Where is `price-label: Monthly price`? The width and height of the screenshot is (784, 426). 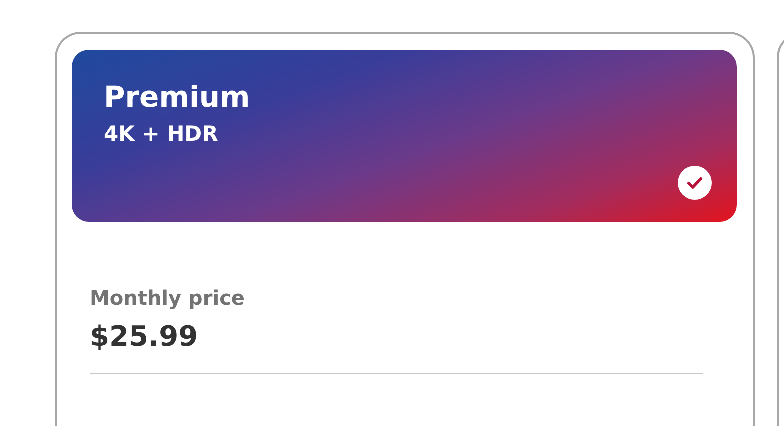 price-label: Monthly price is located at coordinates (167, 298).